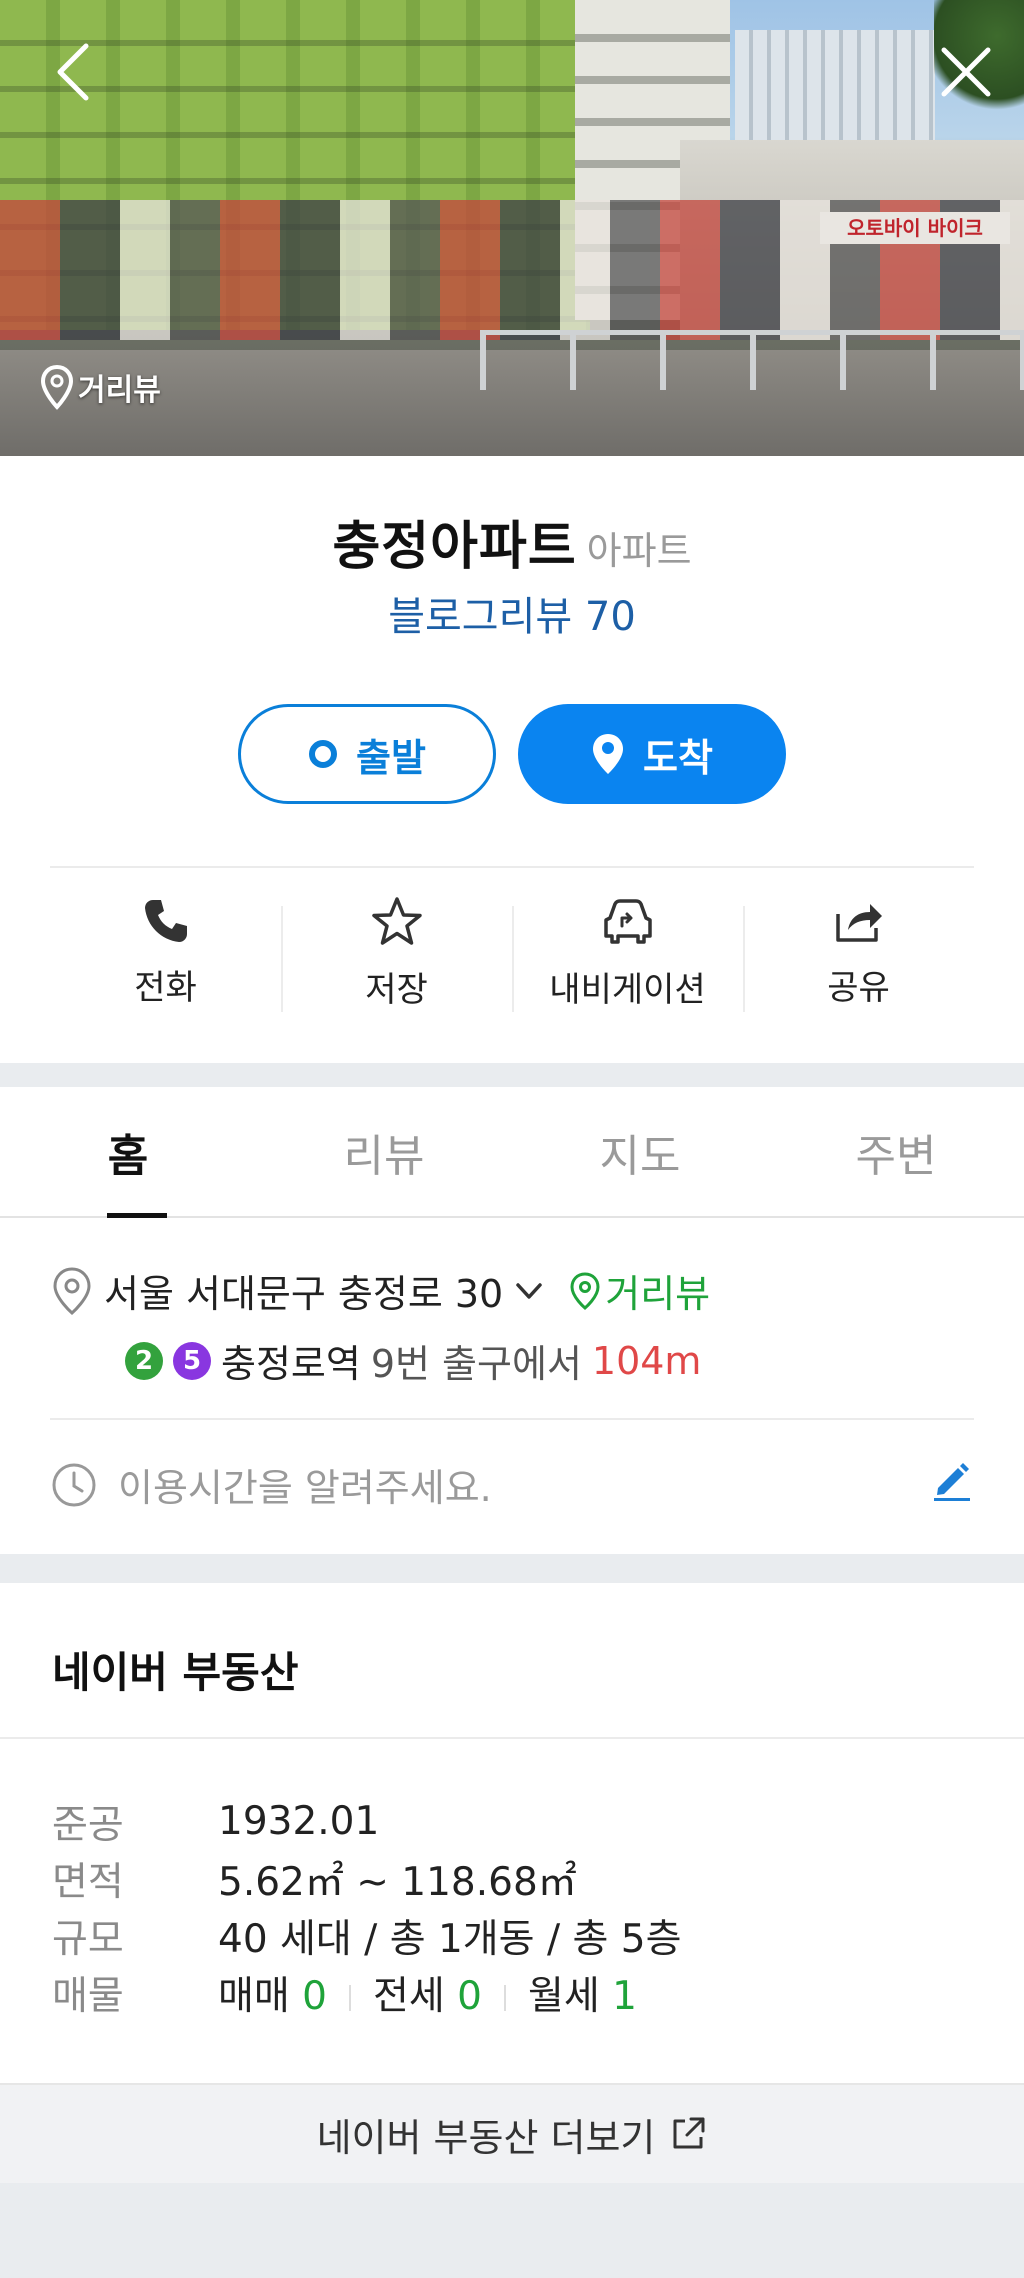 Image resolution: width=1024 pixels, height=2278 pixels. I want to click on blog-review-link: 블로그리뷰 70, so click(512, 613).